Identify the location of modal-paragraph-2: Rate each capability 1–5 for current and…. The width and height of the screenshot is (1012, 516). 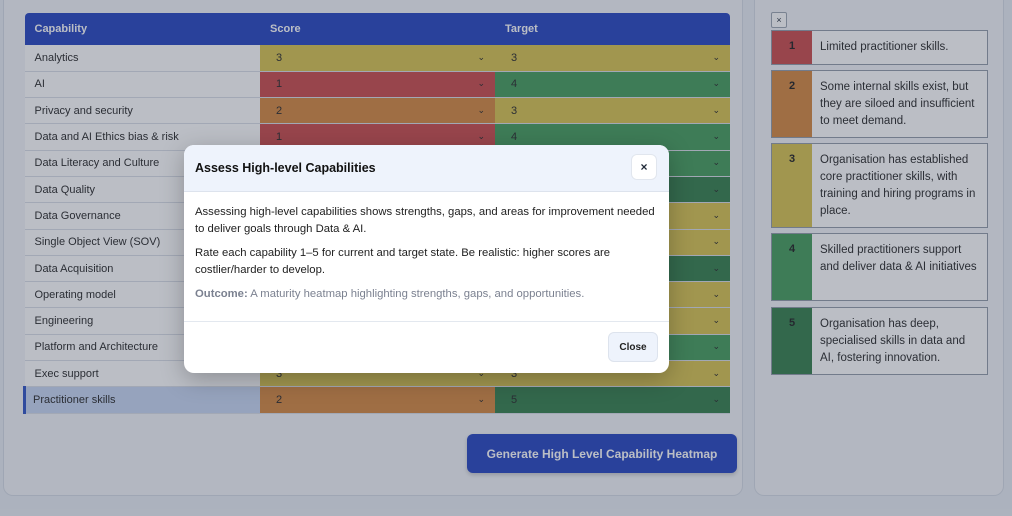
(403, 261).